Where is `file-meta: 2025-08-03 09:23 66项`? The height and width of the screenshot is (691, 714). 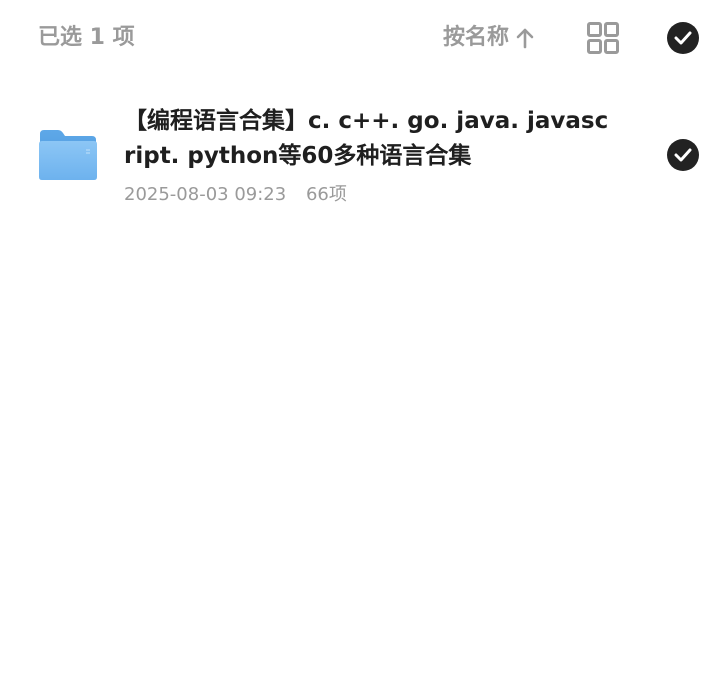 file-meta: 2025-08-03 09:23 66项 is located at coordinates (235, 195).